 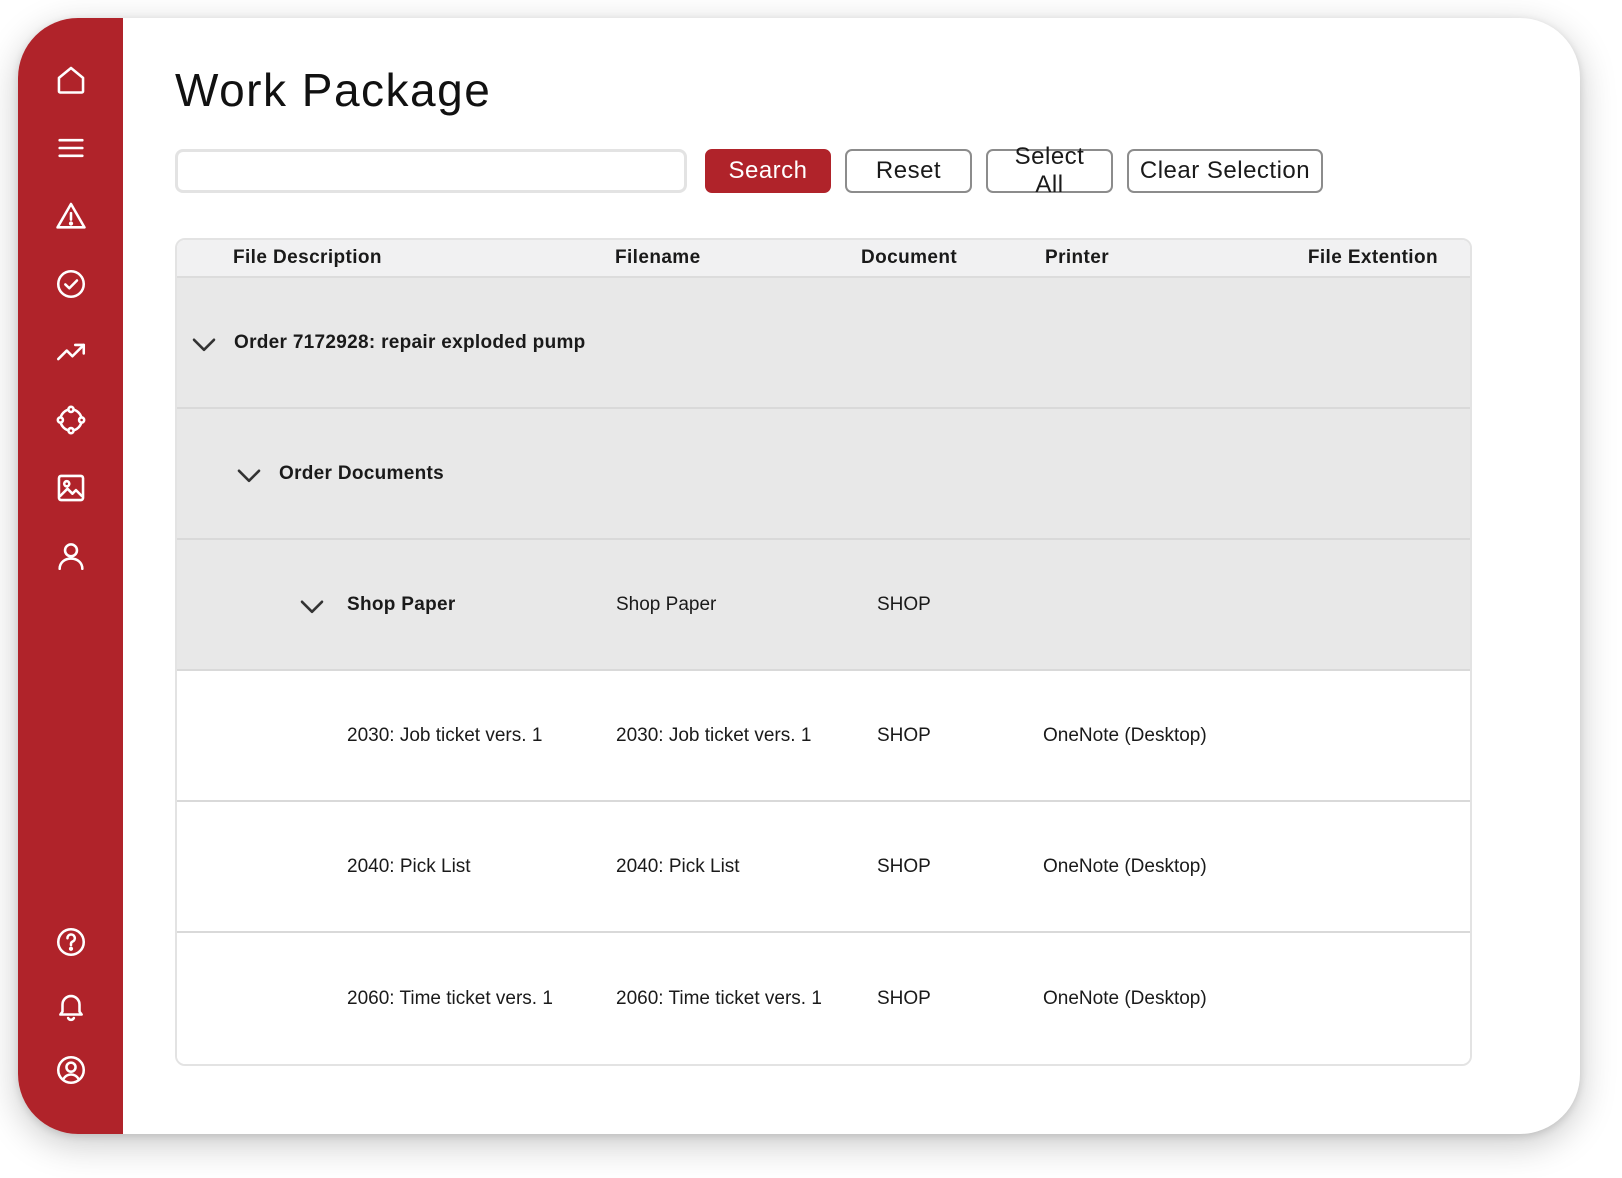 I want to click on search-button: Search, so click(x=768, y=171).